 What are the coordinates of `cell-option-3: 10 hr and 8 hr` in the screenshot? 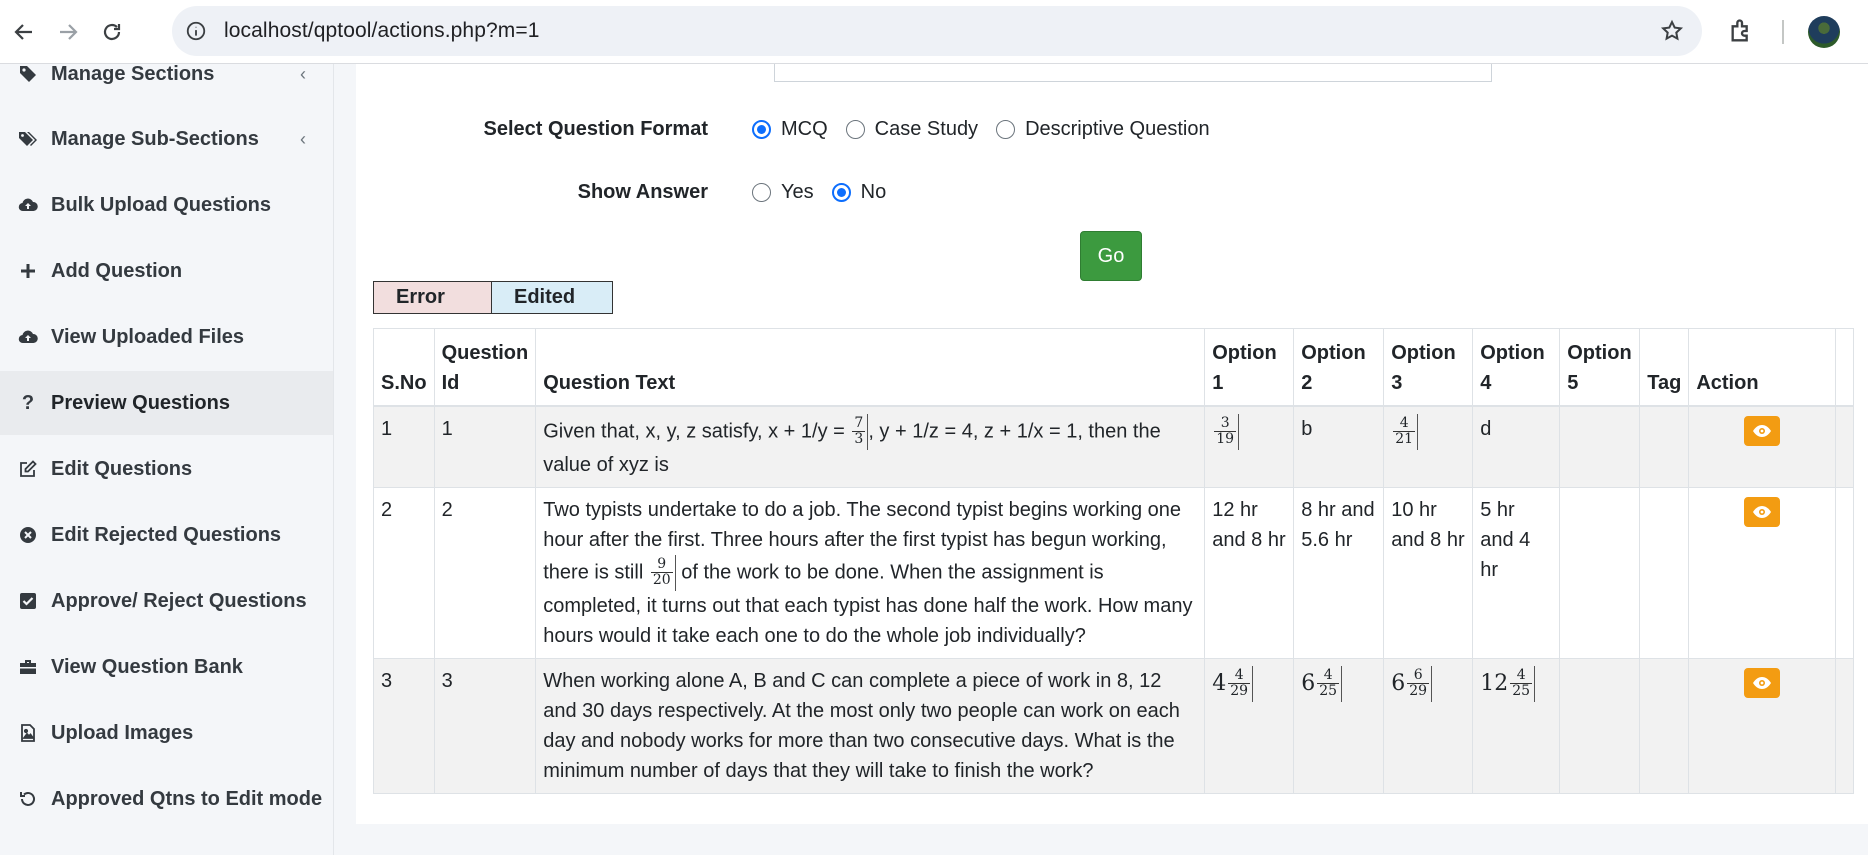 It's located at (1428, 572).